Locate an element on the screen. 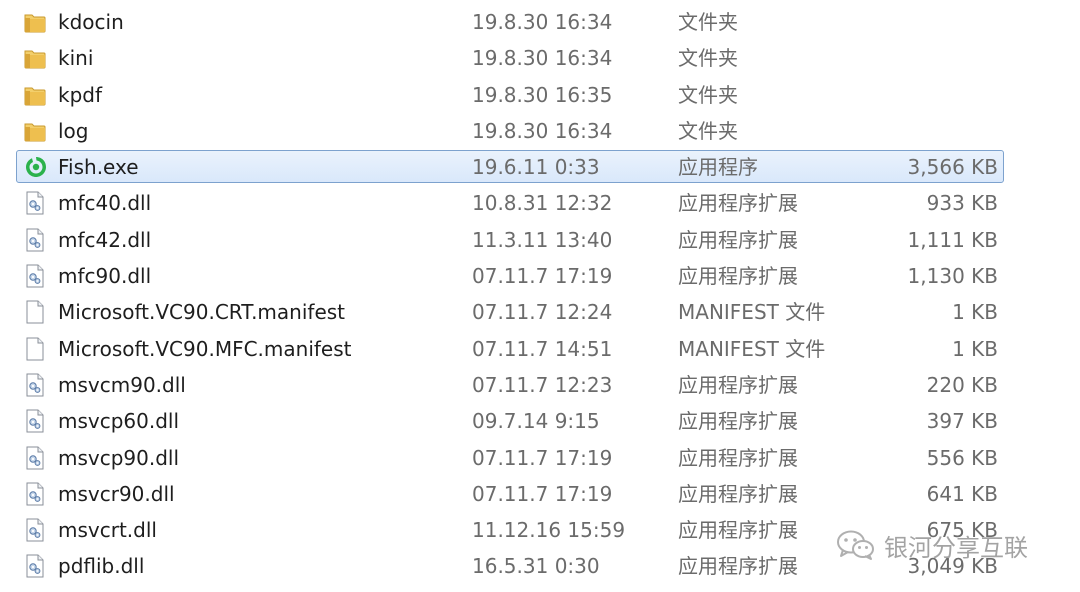 Image resolution: width=1080 pixels, height=592 pixels. file-name: pdflib.dll is located at coordinates (101, 566).